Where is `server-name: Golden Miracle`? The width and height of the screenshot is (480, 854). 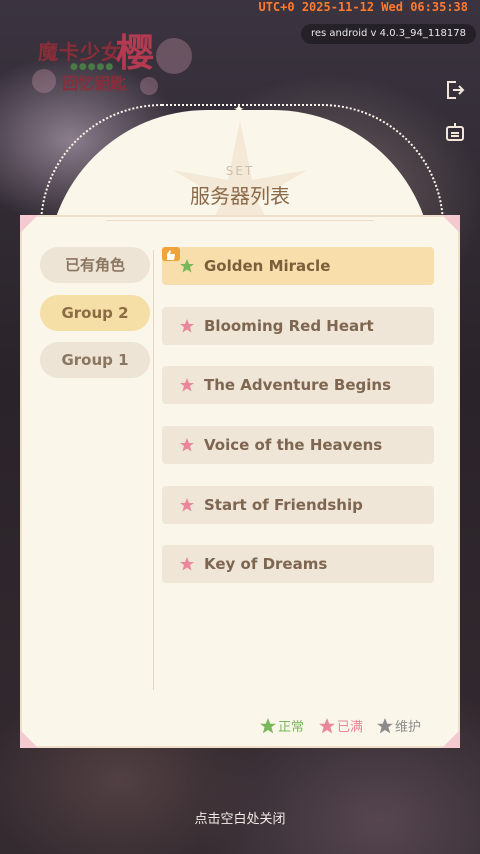
server-name: Golden Miracle is located at coordinates (267, 266).